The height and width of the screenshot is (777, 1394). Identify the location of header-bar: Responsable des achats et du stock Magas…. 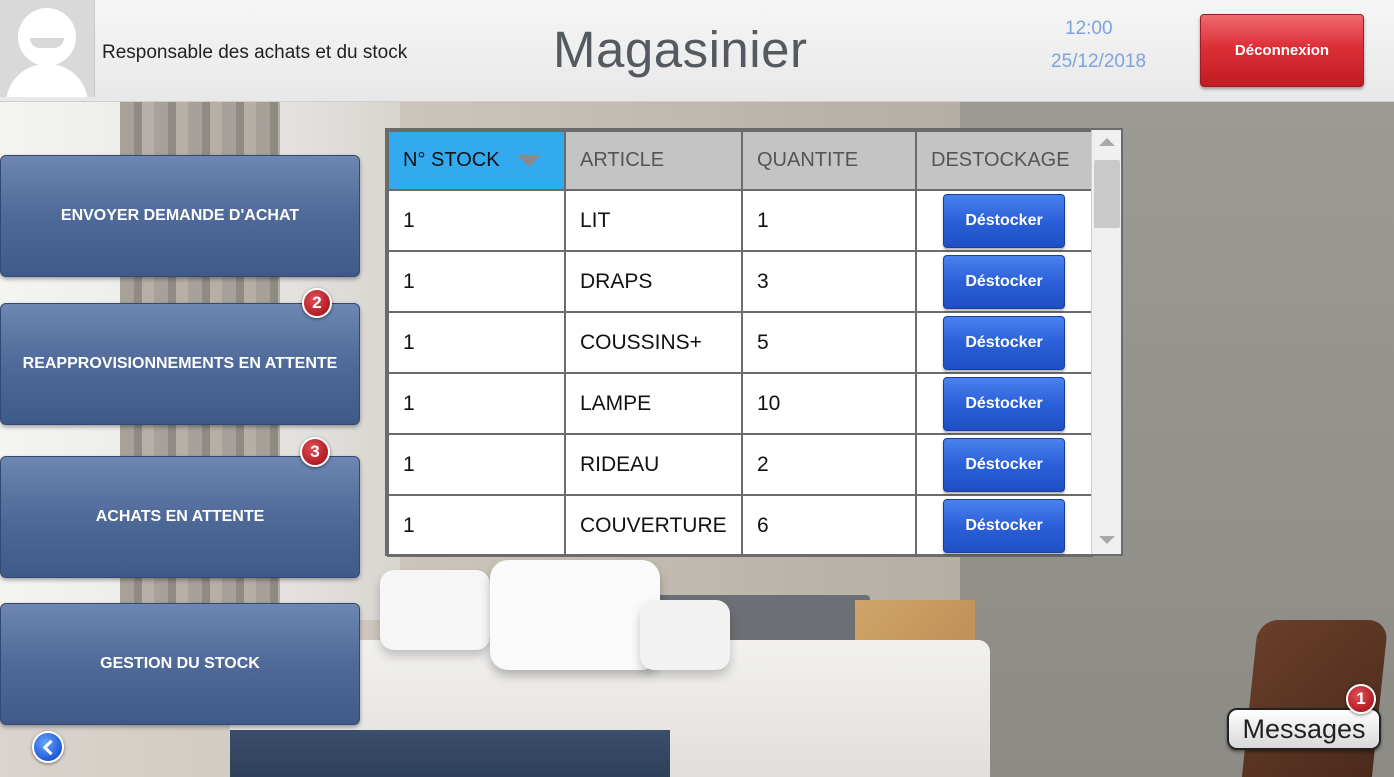
(697, 51).